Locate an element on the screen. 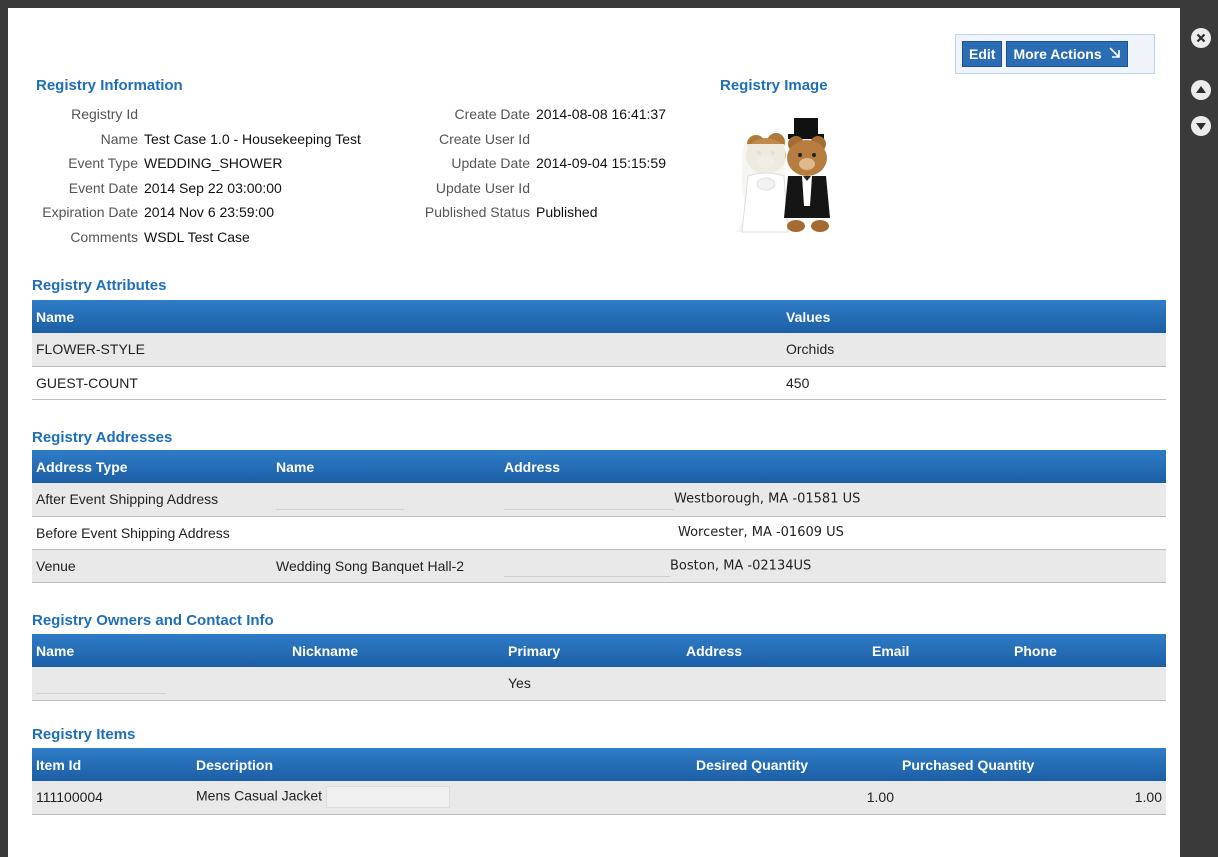  info-label: Published Status is located at coordinates (477, 212).